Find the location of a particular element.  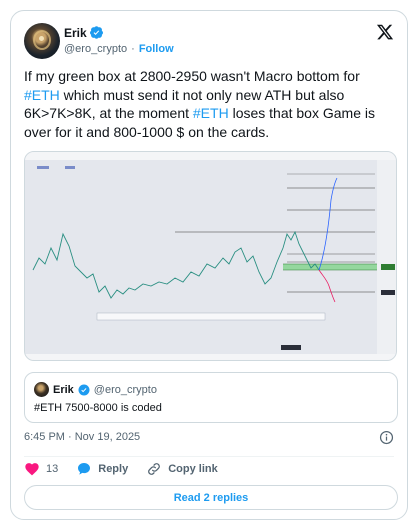

avatar-eye-decoration is located at coordinates (41, 38).